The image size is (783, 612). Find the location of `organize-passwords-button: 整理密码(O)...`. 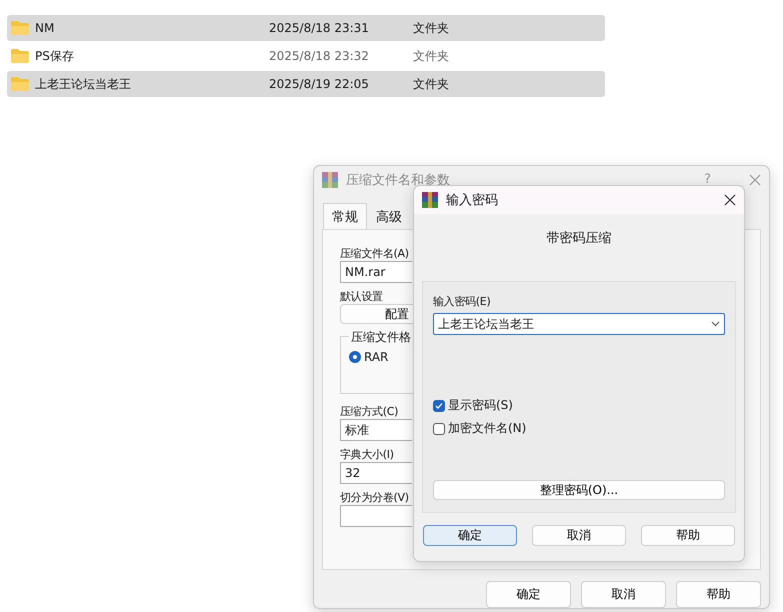

organize-passwords-button: 整理密码(O)... is located at coordinates (579, 490).